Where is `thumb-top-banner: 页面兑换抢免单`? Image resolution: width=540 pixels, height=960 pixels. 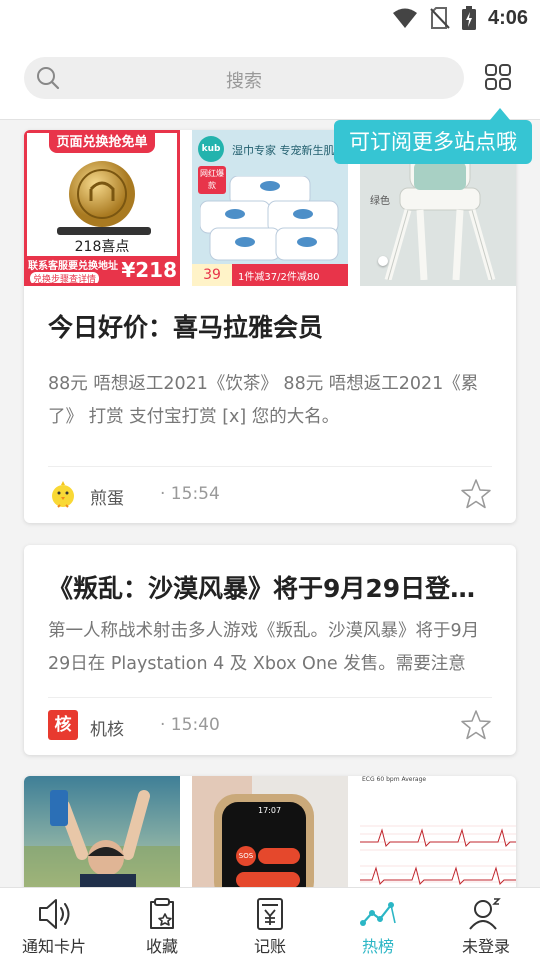
thumb-top-banner: 页面兑换抢免单 is located at coordinates (102, 143).